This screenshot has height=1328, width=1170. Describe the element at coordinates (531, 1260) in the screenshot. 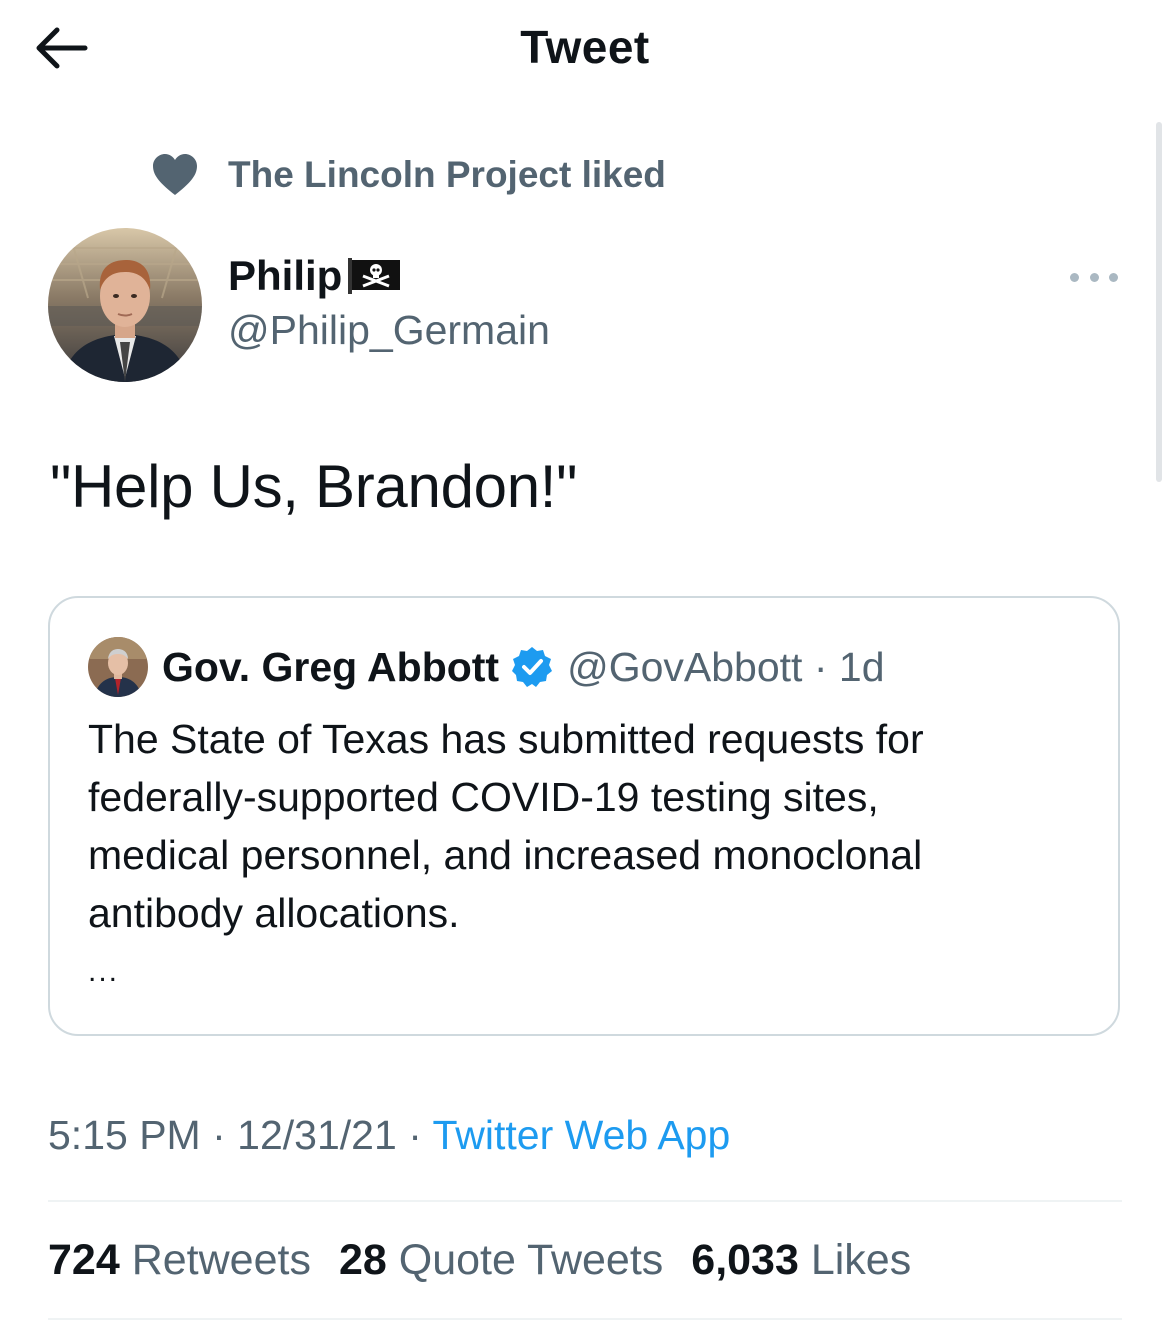

I see `quote-tweets-label: Quote Tweets` at that location.